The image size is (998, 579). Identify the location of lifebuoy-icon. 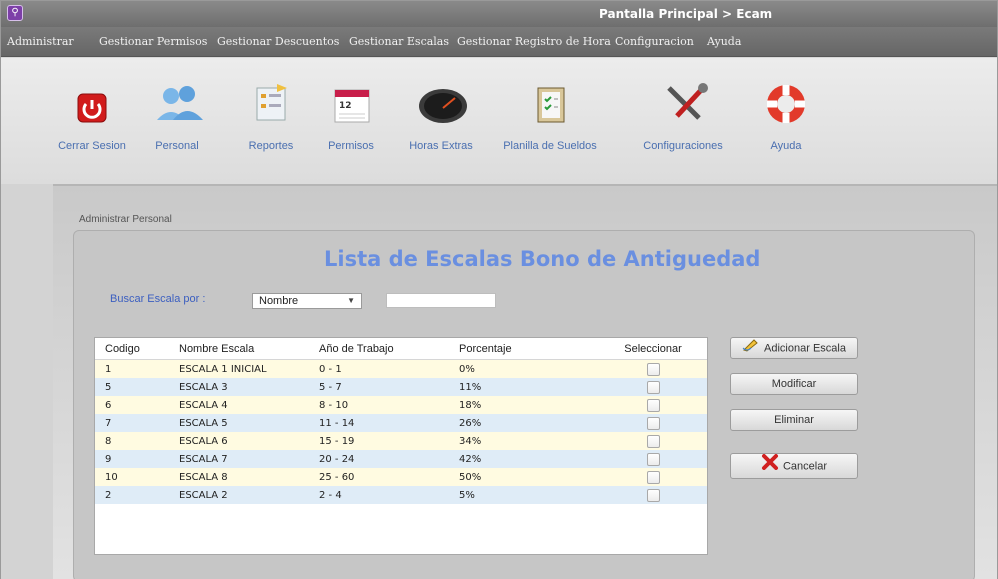
(786, 102).